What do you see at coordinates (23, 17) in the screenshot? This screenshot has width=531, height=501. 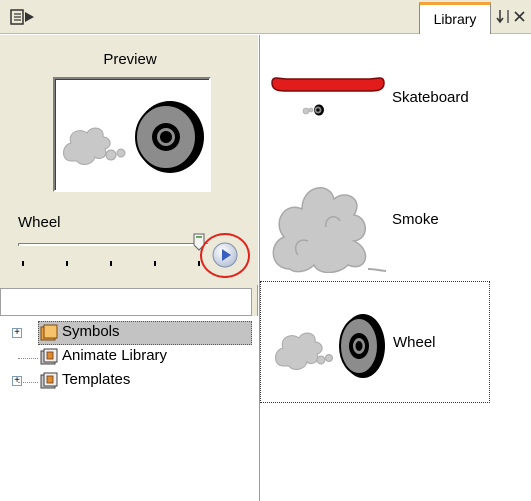 I see `panel-menu-icon` at bounding box center [23, 17].